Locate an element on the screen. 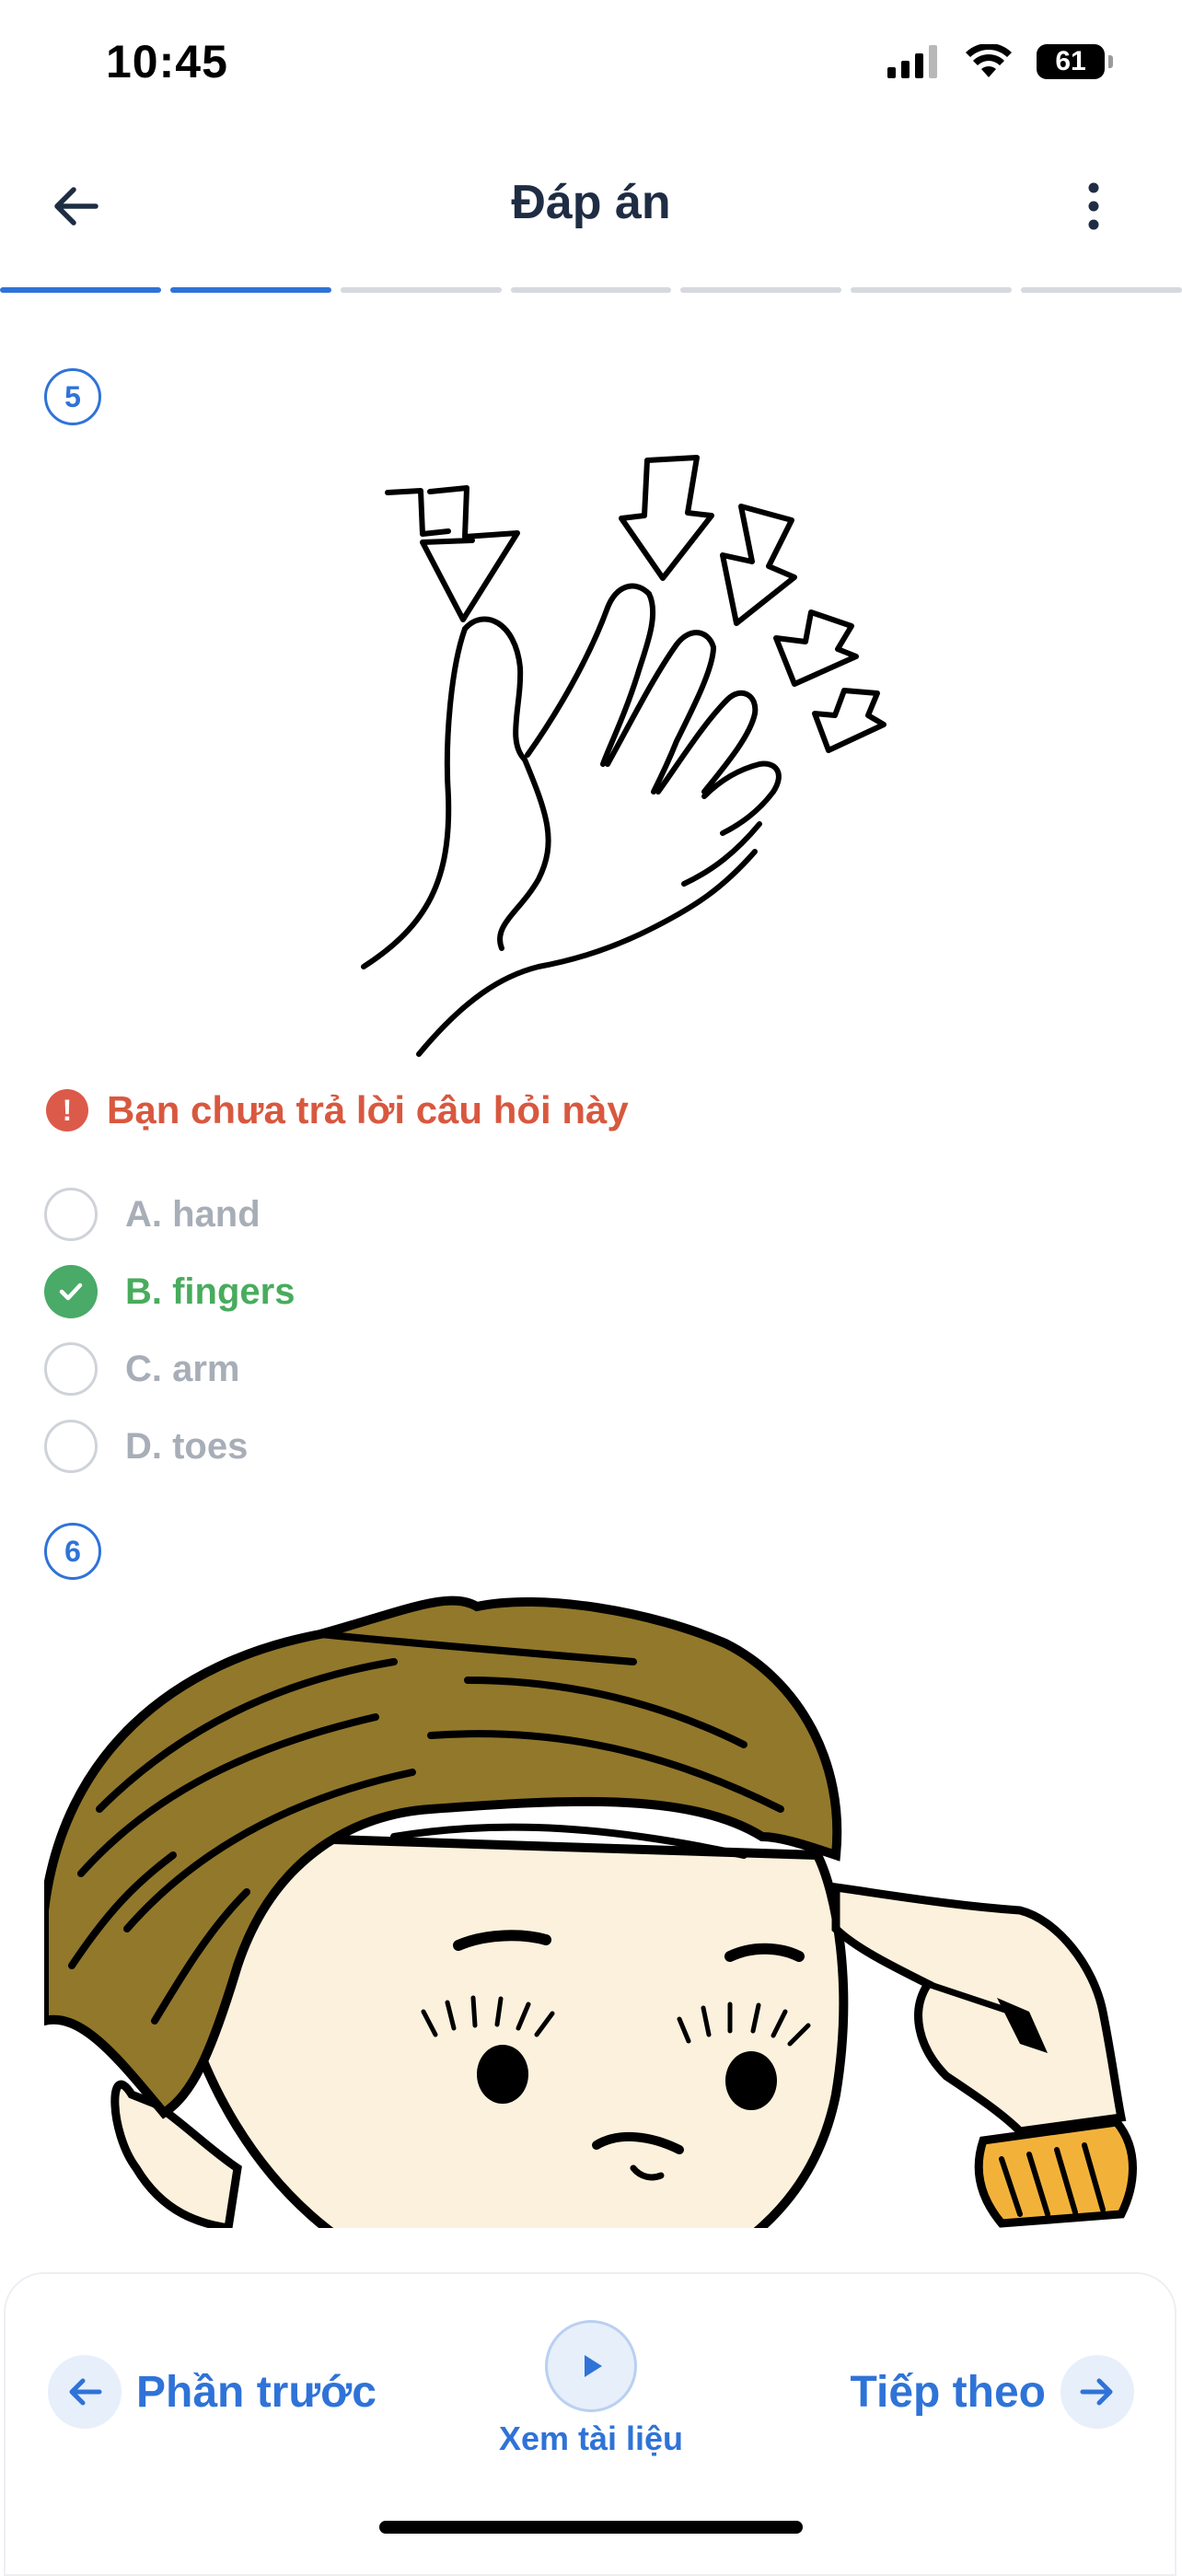 The image size is (1182, 2576). previous-section-label: Phần trước is located at coordinates (256, 2392).